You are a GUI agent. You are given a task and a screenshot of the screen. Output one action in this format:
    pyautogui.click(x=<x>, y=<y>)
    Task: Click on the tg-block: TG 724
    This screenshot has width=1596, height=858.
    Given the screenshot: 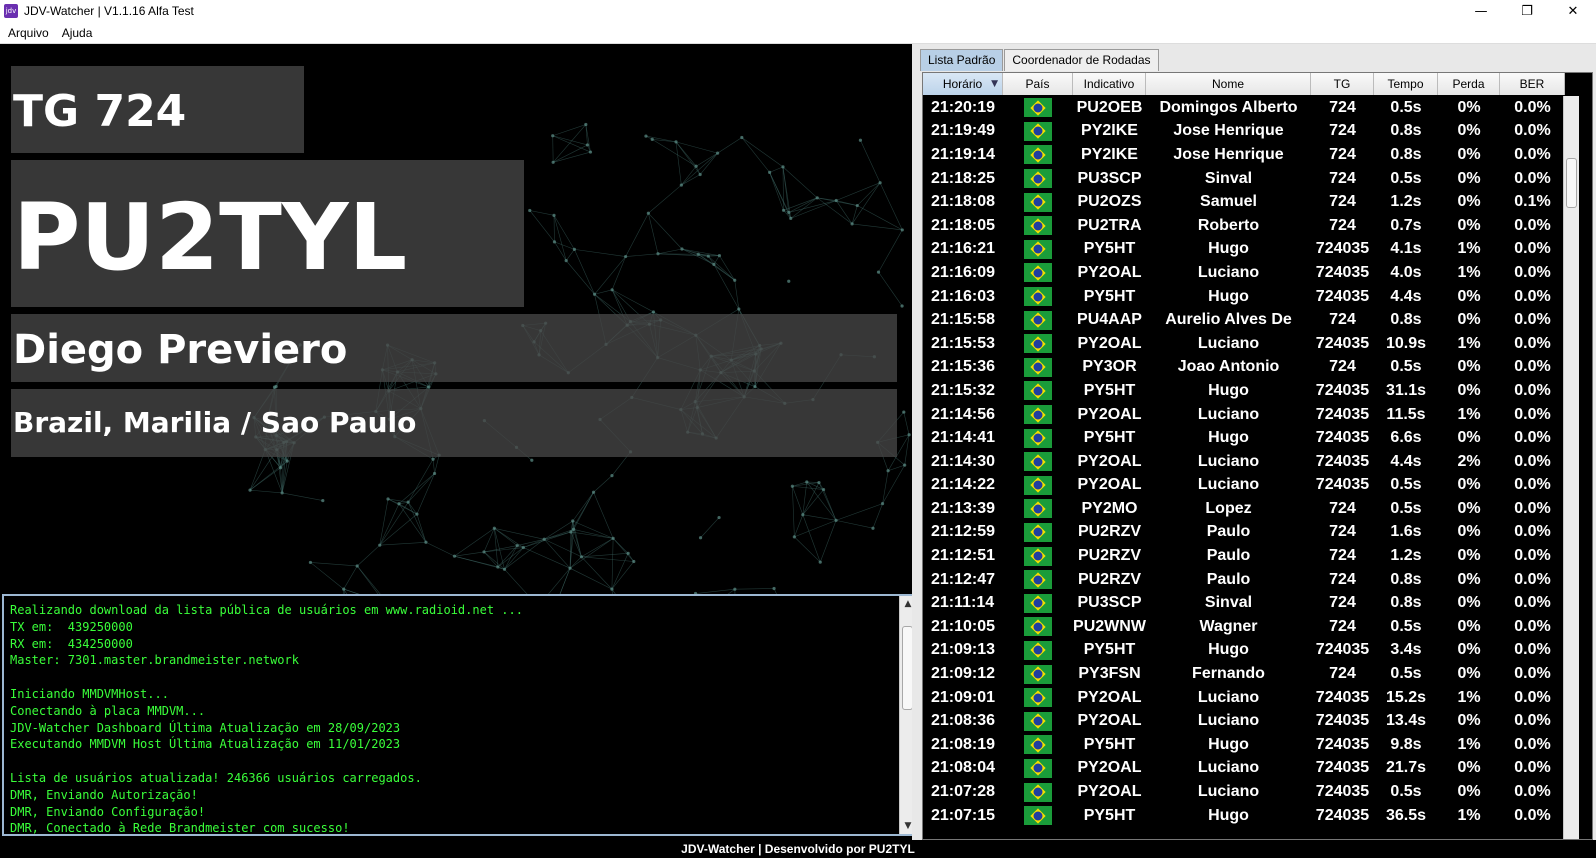 What is the action you would take?
    pyautogui.click(x=157, y=109)
    